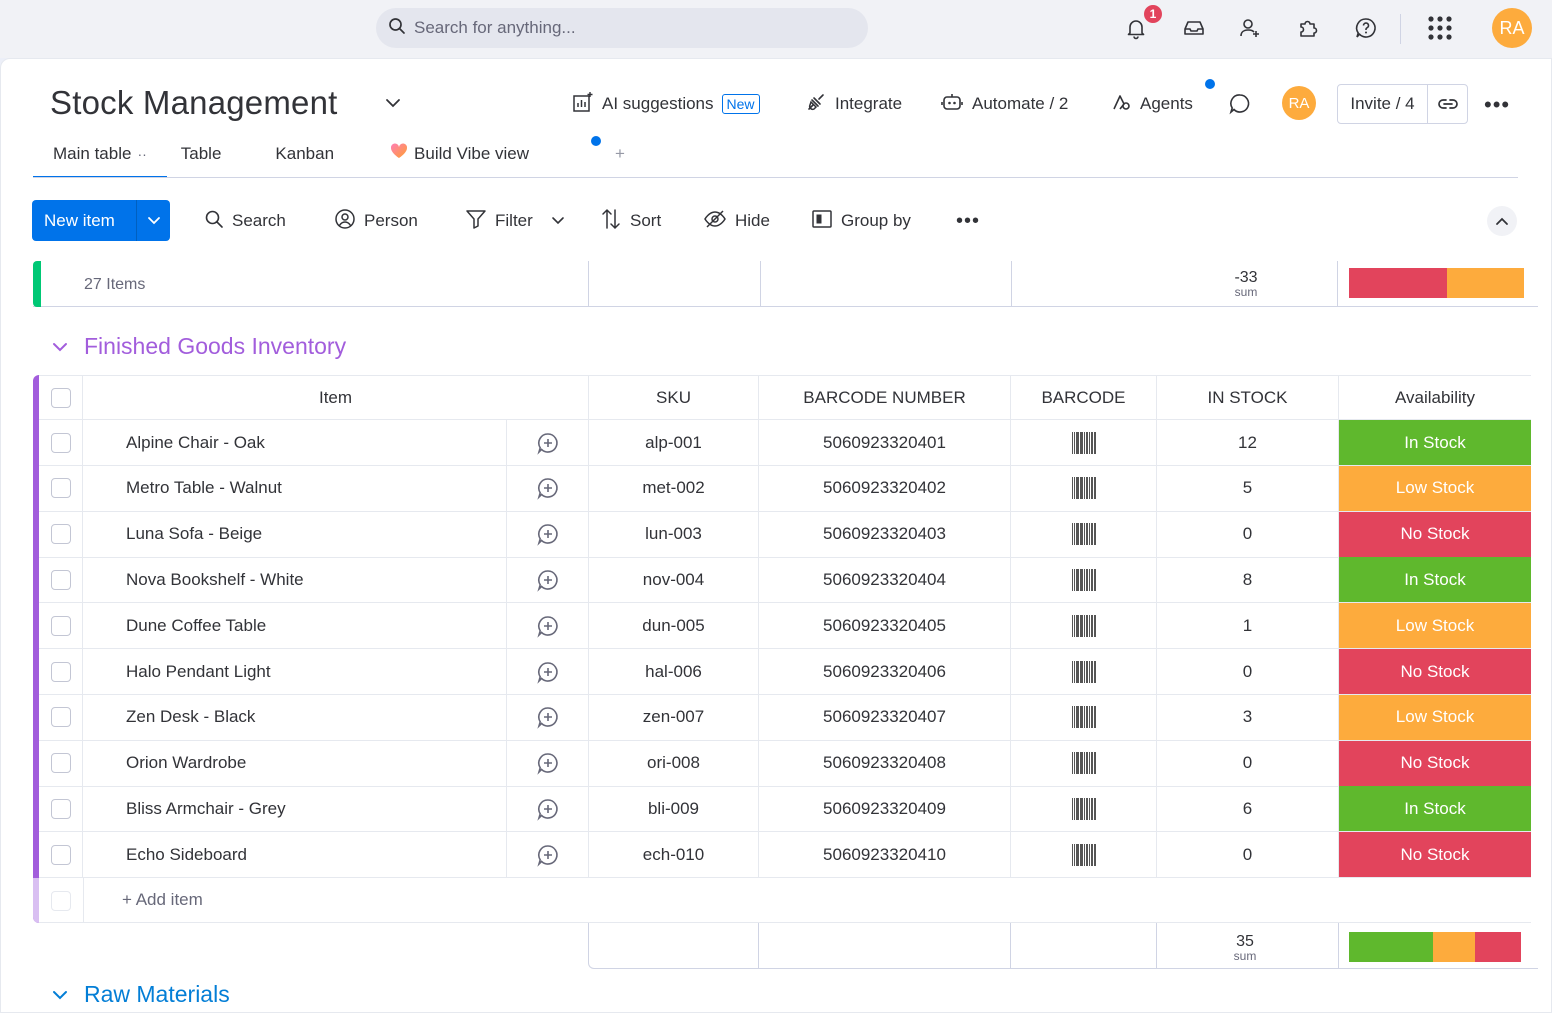  I want to click on sort-button: Sort, so click(630, 221).